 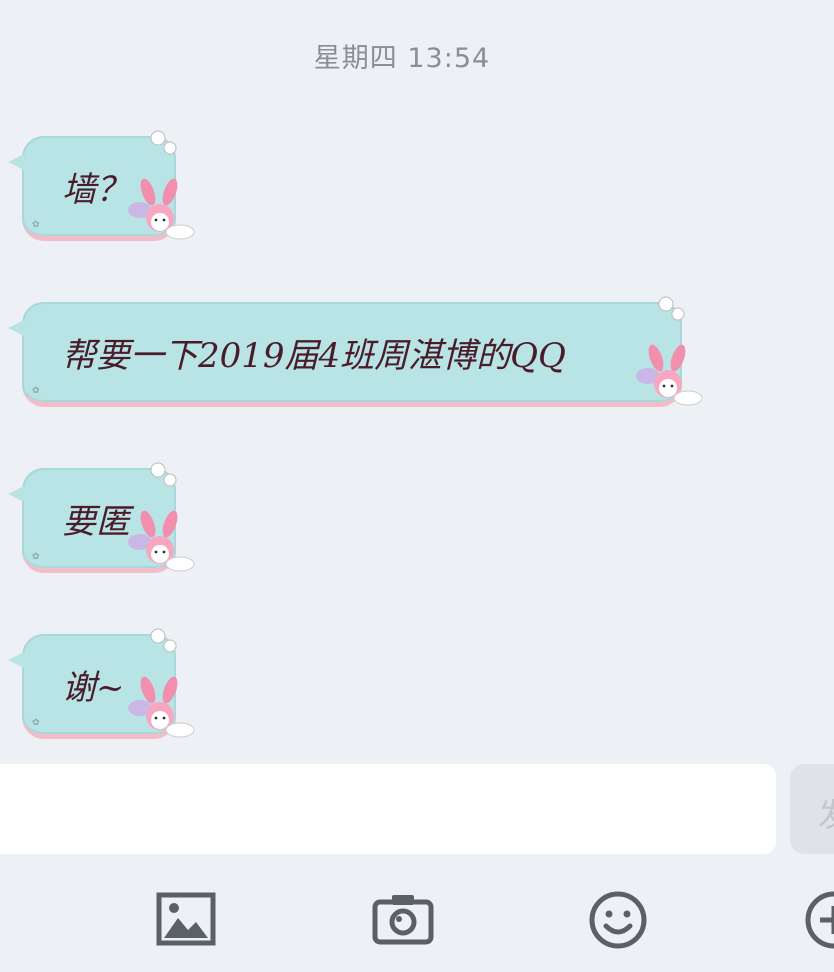 I want to click on camera-icon, so click(x=403, y=919).